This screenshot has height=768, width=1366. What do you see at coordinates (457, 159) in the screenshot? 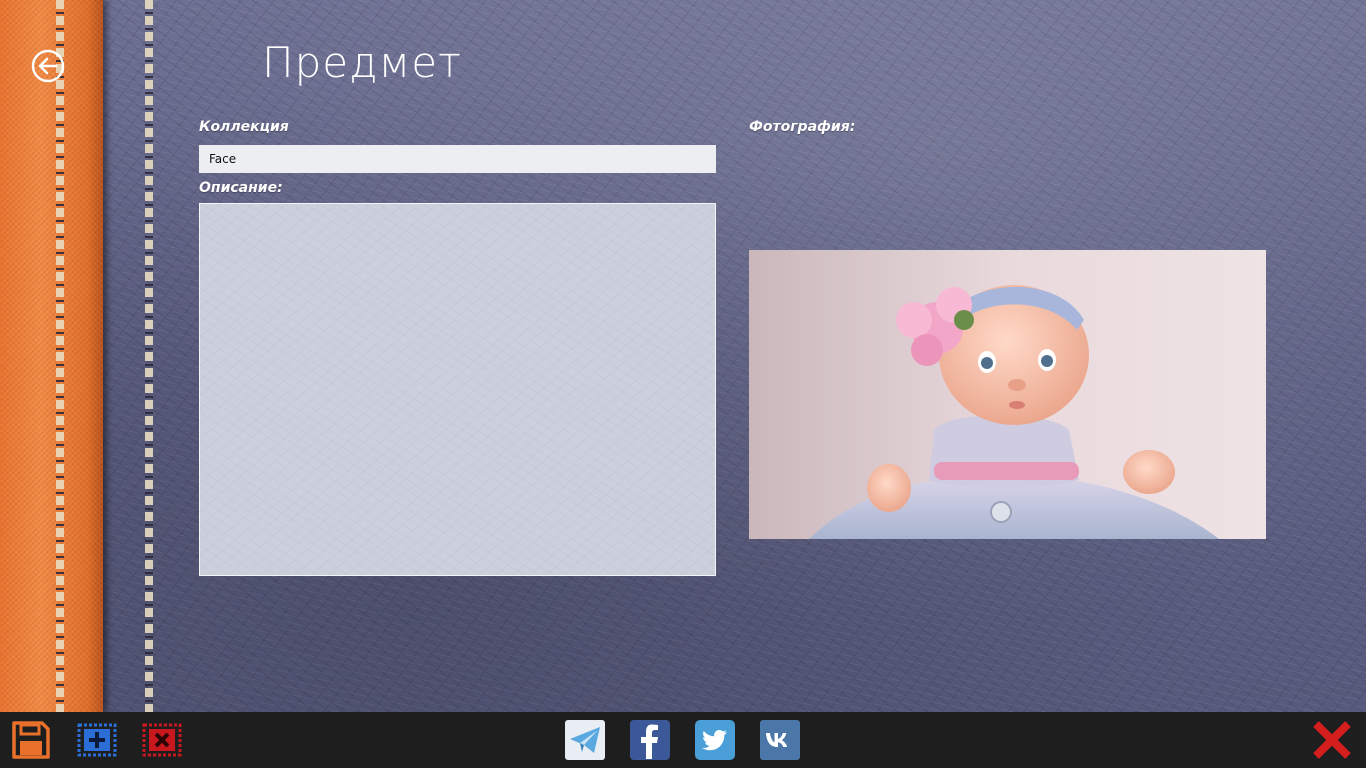
I see `collection-input` at bounding box center [457, 159].